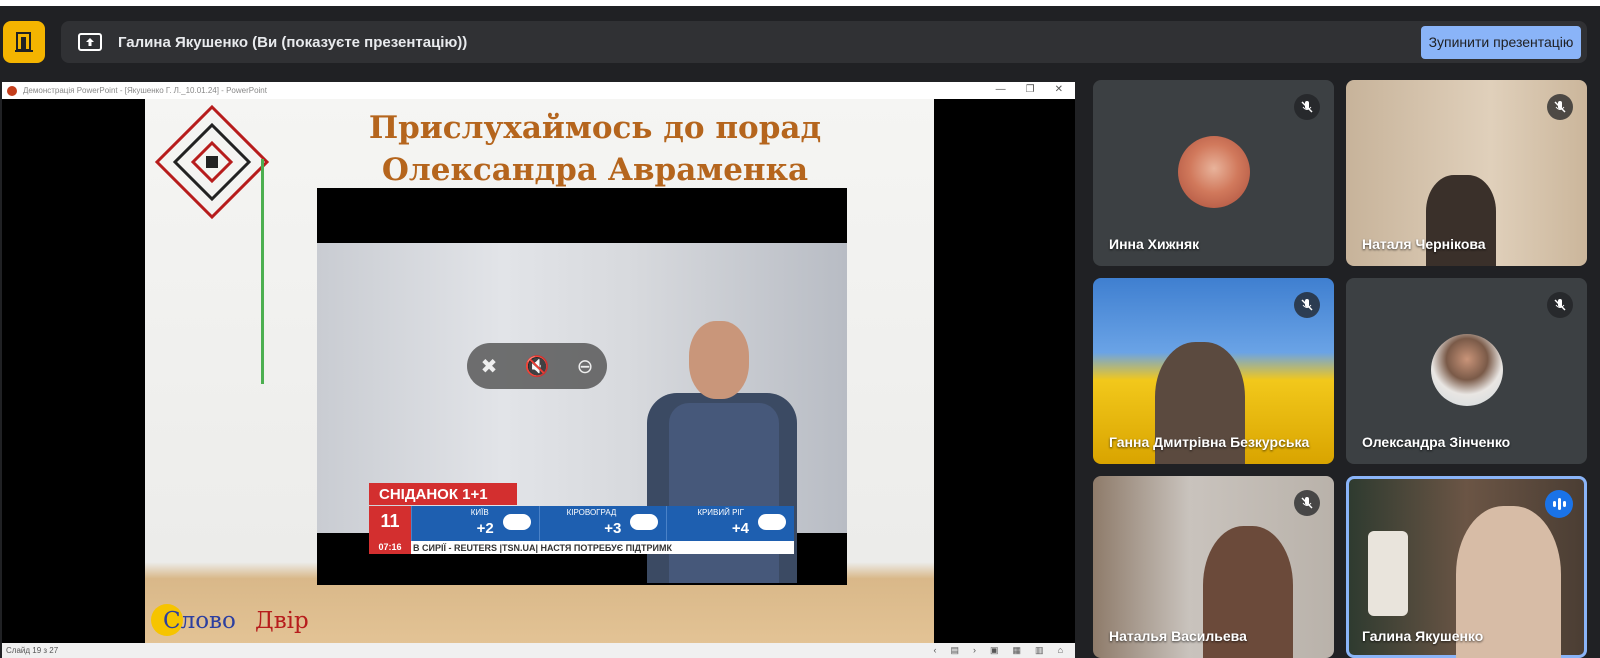  Describe the element at coordinates (1423, 636) in the screenshot. I see `participant-name: Галина Якушенко` at that location.